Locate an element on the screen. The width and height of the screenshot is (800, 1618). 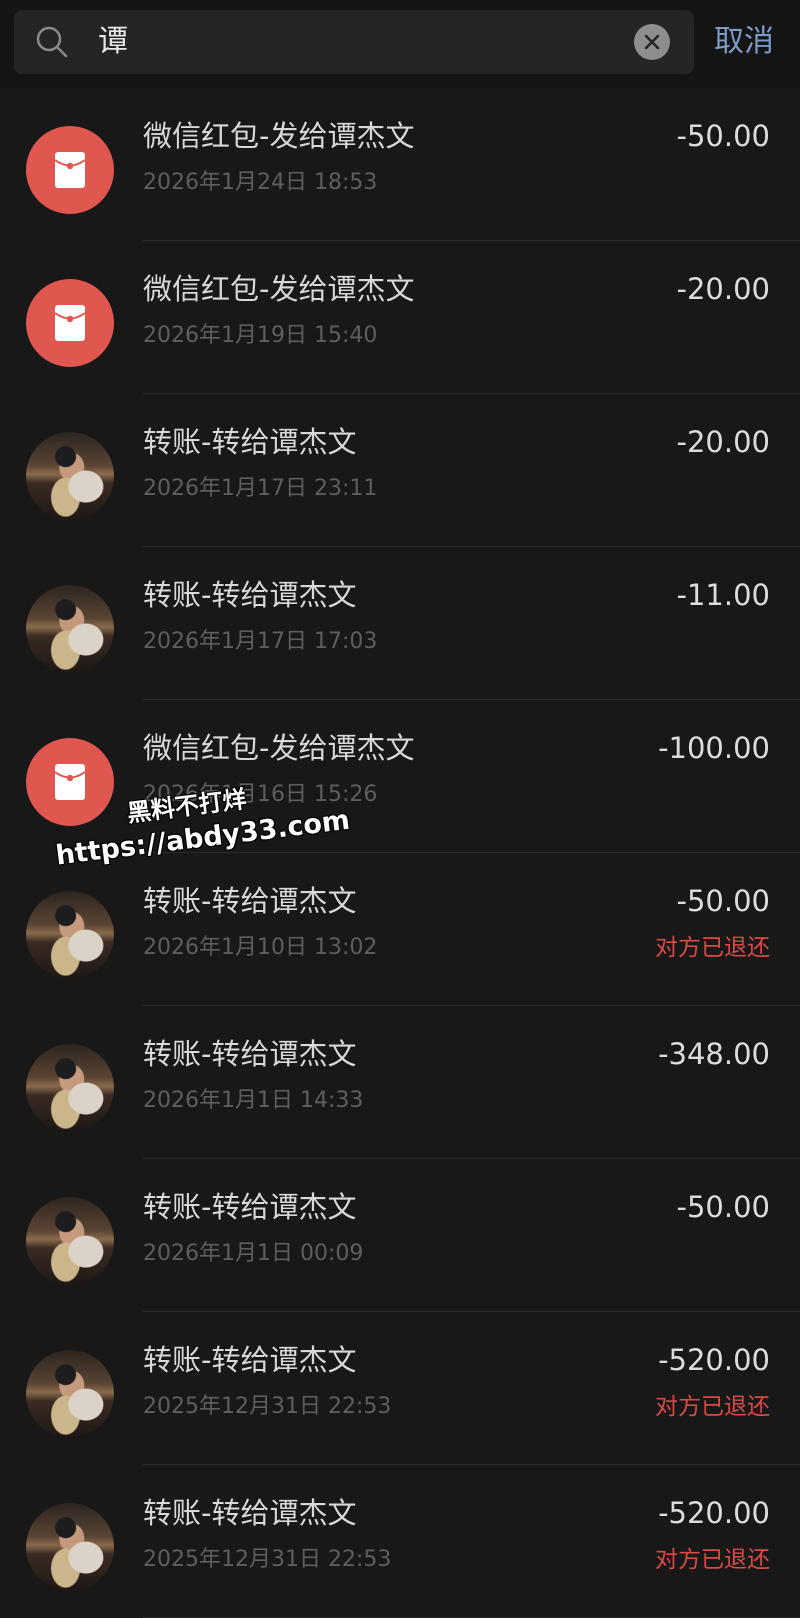
transaction-row: 微信红包-发给谭杰文 2026年1月24日 18:53 -50.00 is located at coordinates (400, 164).